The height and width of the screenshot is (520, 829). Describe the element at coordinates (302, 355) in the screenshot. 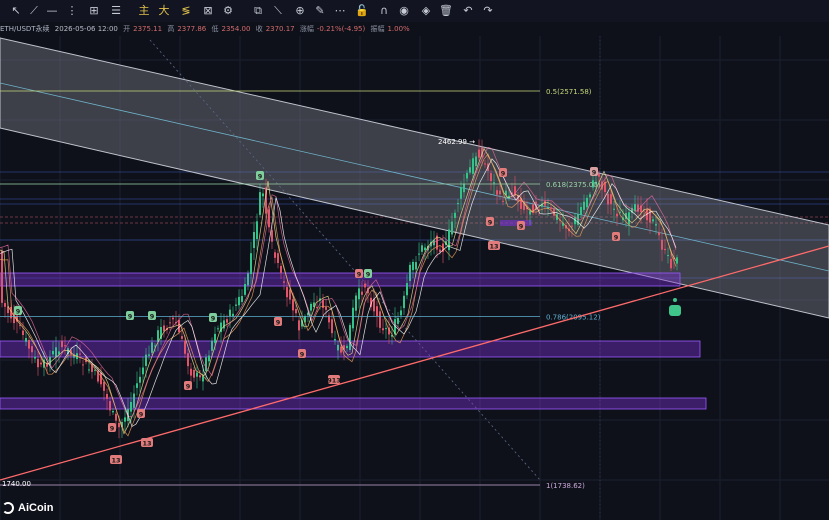

I see `td-count-6: 9` at that location.